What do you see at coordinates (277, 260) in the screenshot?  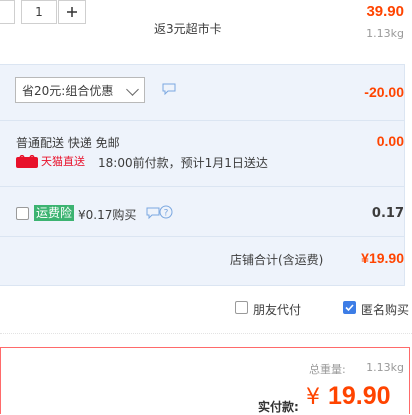 I see `store-total-label: 店铺合计(含运费)` at bounding box center [277, 260].